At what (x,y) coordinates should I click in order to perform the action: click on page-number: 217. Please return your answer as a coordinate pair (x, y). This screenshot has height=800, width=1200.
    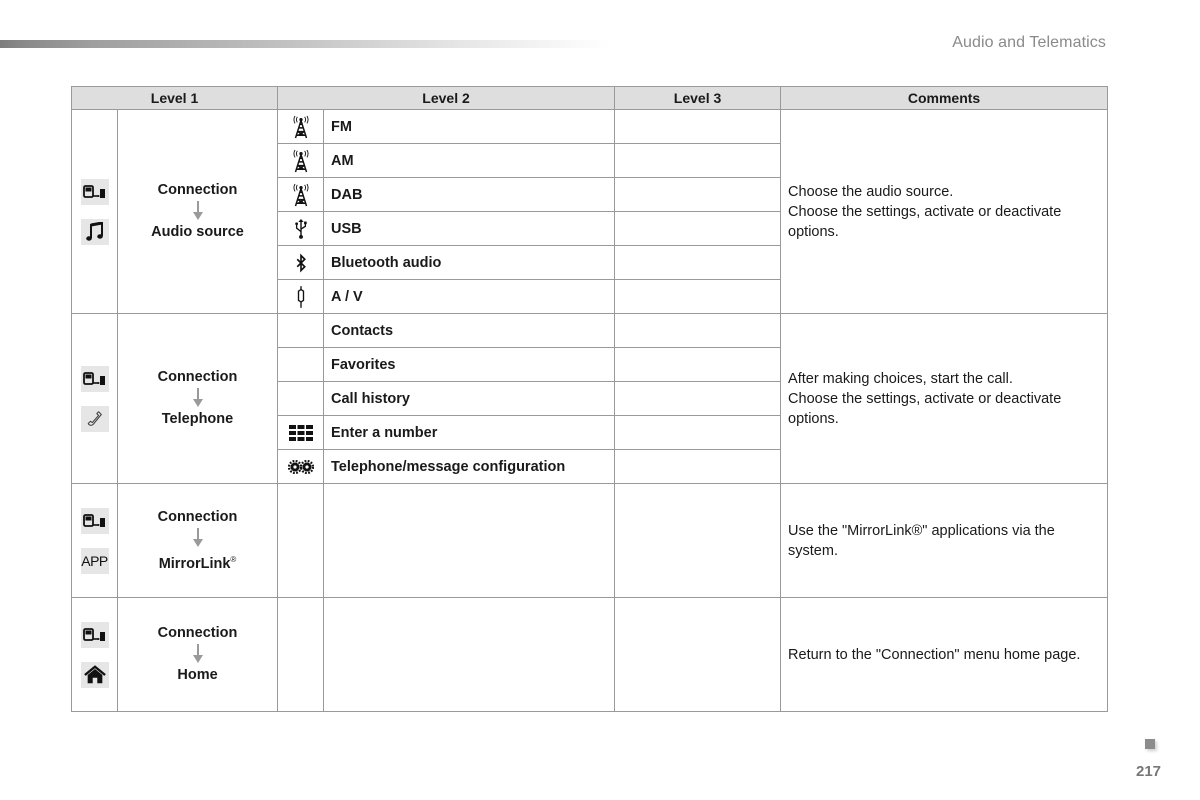
    Looking at the image, I should click on (1149, 771).